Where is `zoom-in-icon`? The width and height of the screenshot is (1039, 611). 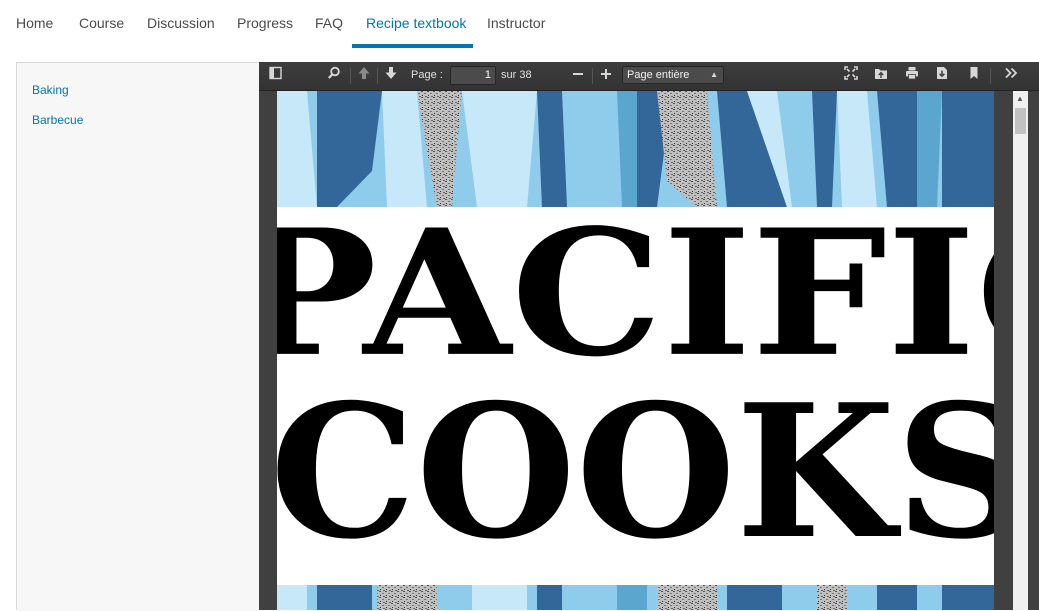
zoom-in-icon is located at coordinates (606, 76).